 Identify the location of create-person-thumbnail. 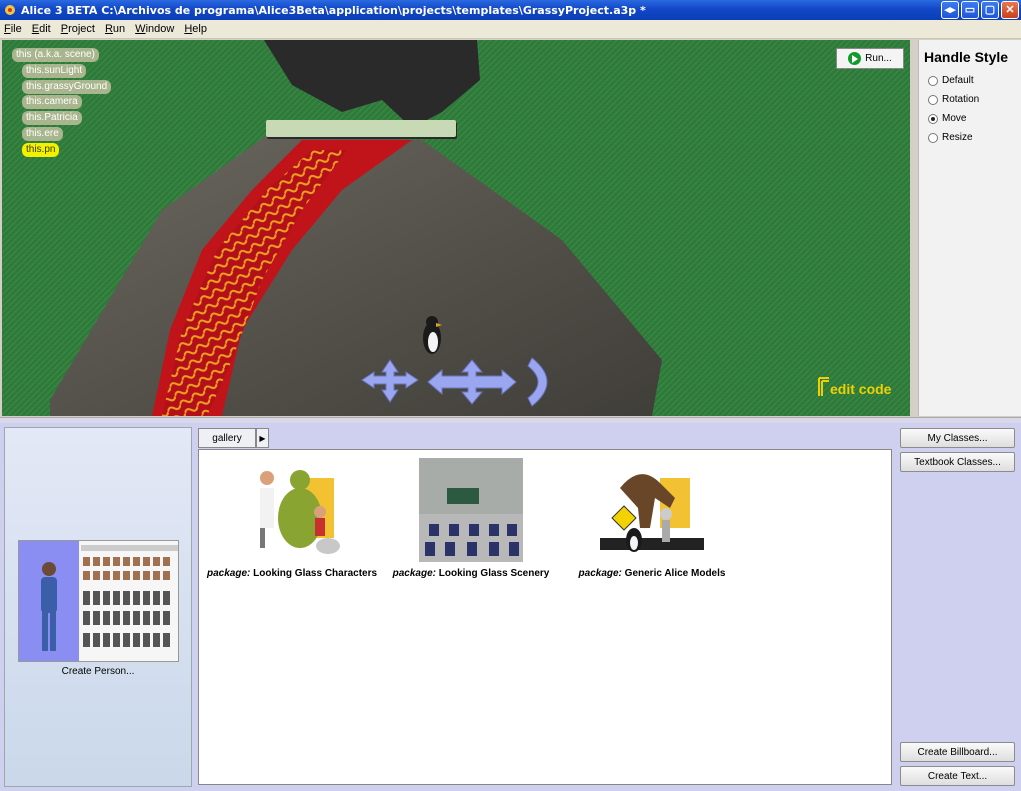
(98, 601).